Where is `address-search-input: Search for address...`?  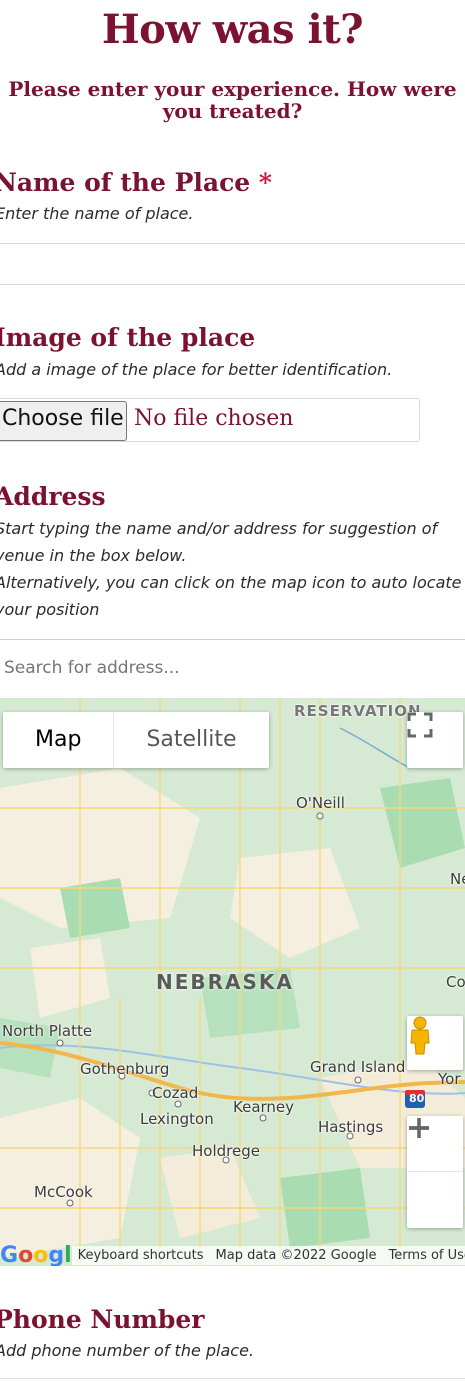
address-search-input: Search for address... is located at coordinates (232, 668).